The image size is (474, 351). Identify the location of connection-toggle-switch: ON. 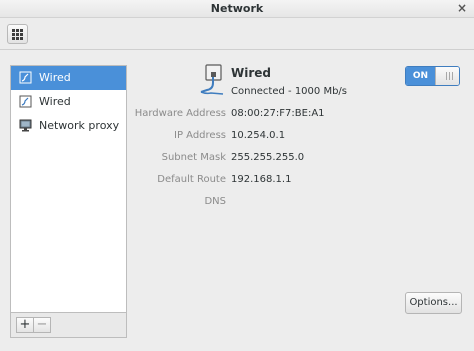
(432, 76).